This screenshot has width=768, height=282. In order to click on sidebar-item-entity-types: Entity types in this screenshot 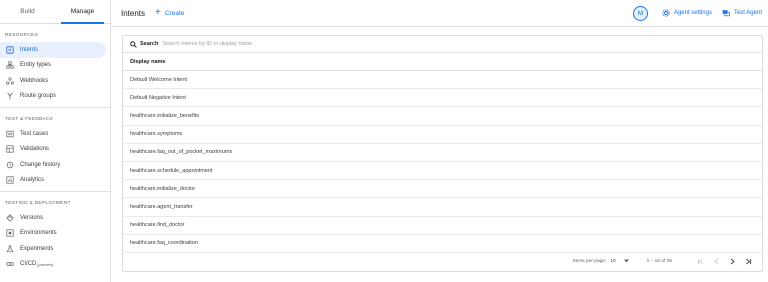, I will do `click(53, 66)`.